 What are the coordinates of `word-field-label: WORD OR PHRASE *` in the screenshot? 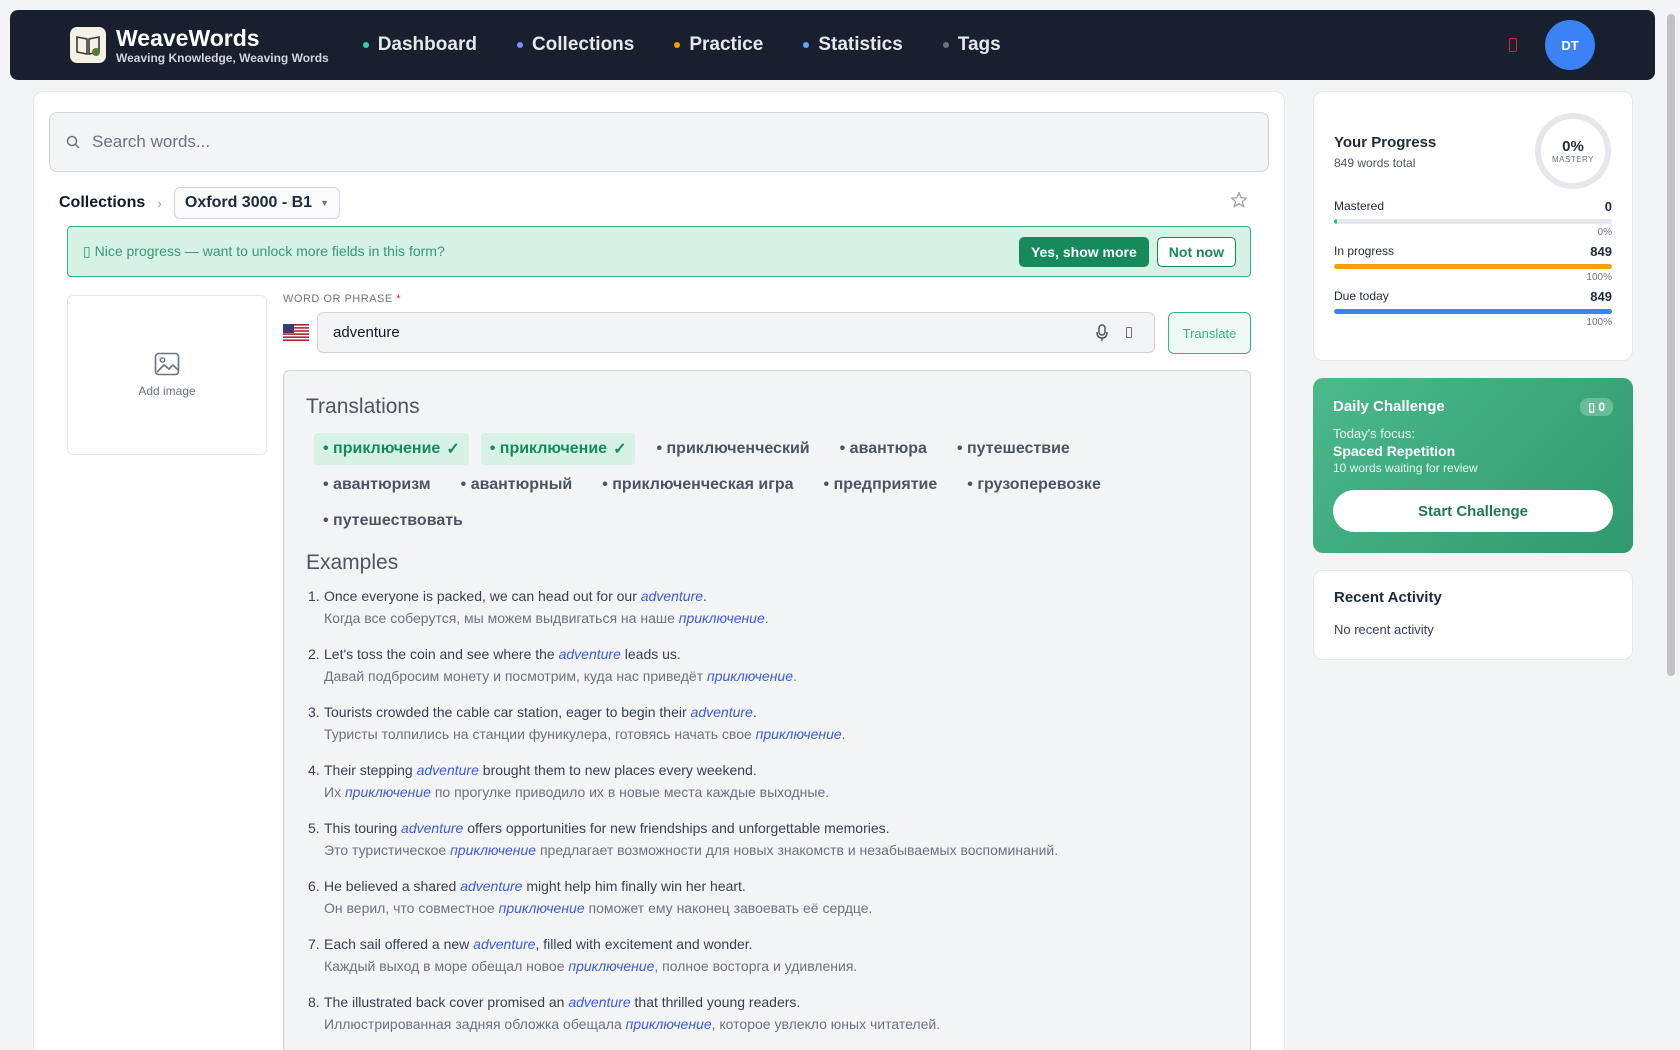 It's located at (342, 299).